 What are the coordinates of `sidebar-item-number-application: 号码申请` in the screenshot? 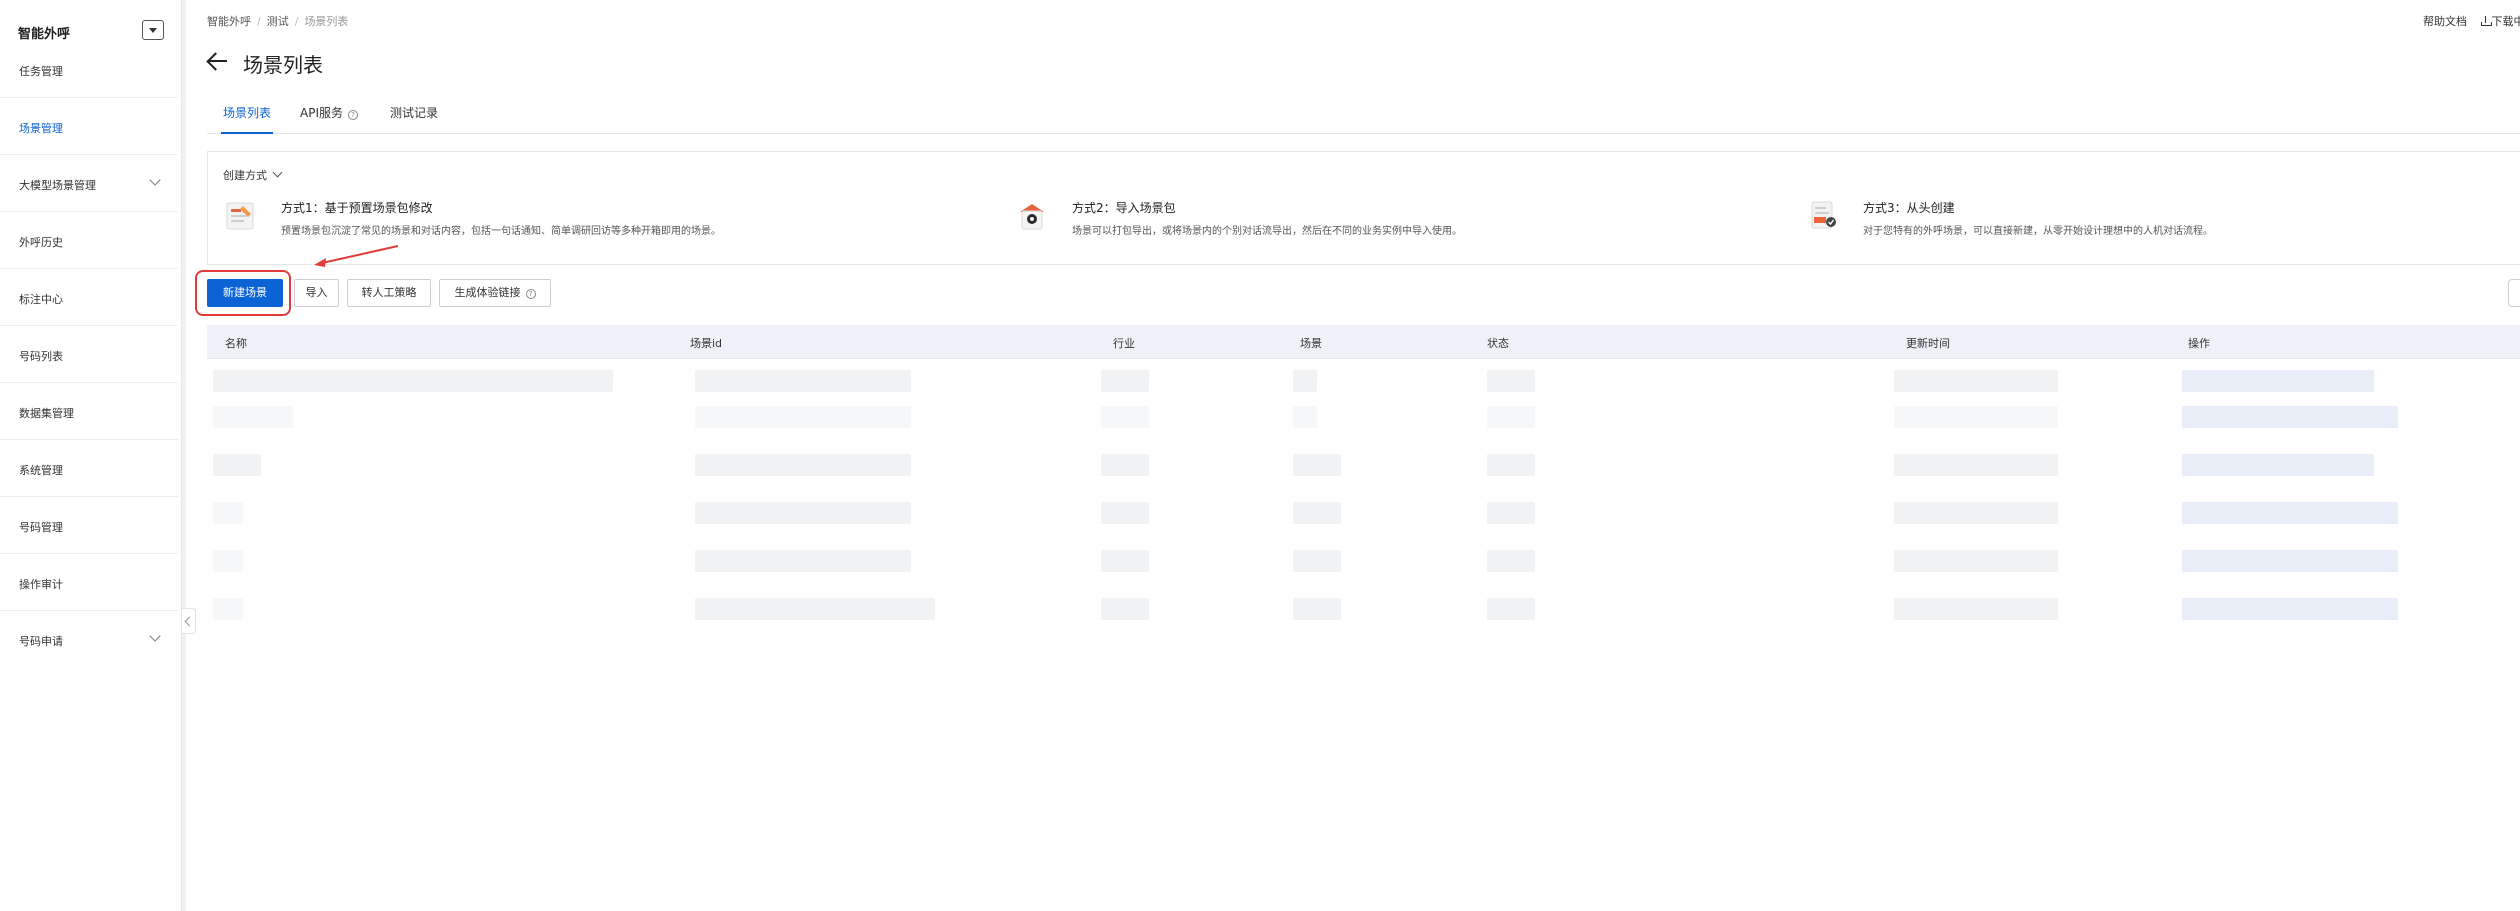 It's located at (89, 640).